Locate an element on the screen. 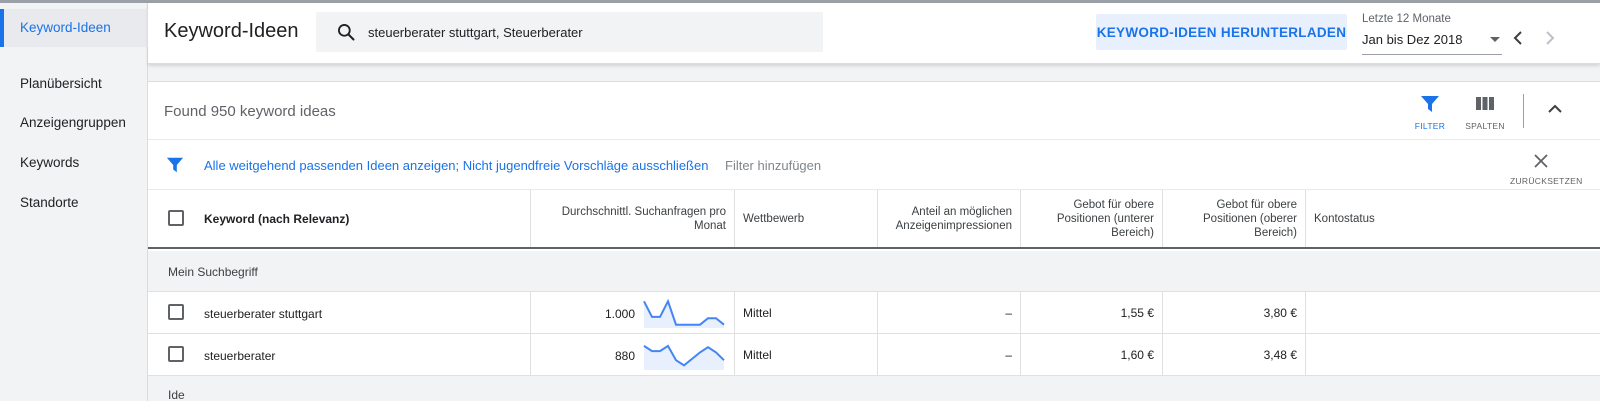  sidebar-item-keyword-ideas: Keyword-Ideen is located at coordinates (74, 28).